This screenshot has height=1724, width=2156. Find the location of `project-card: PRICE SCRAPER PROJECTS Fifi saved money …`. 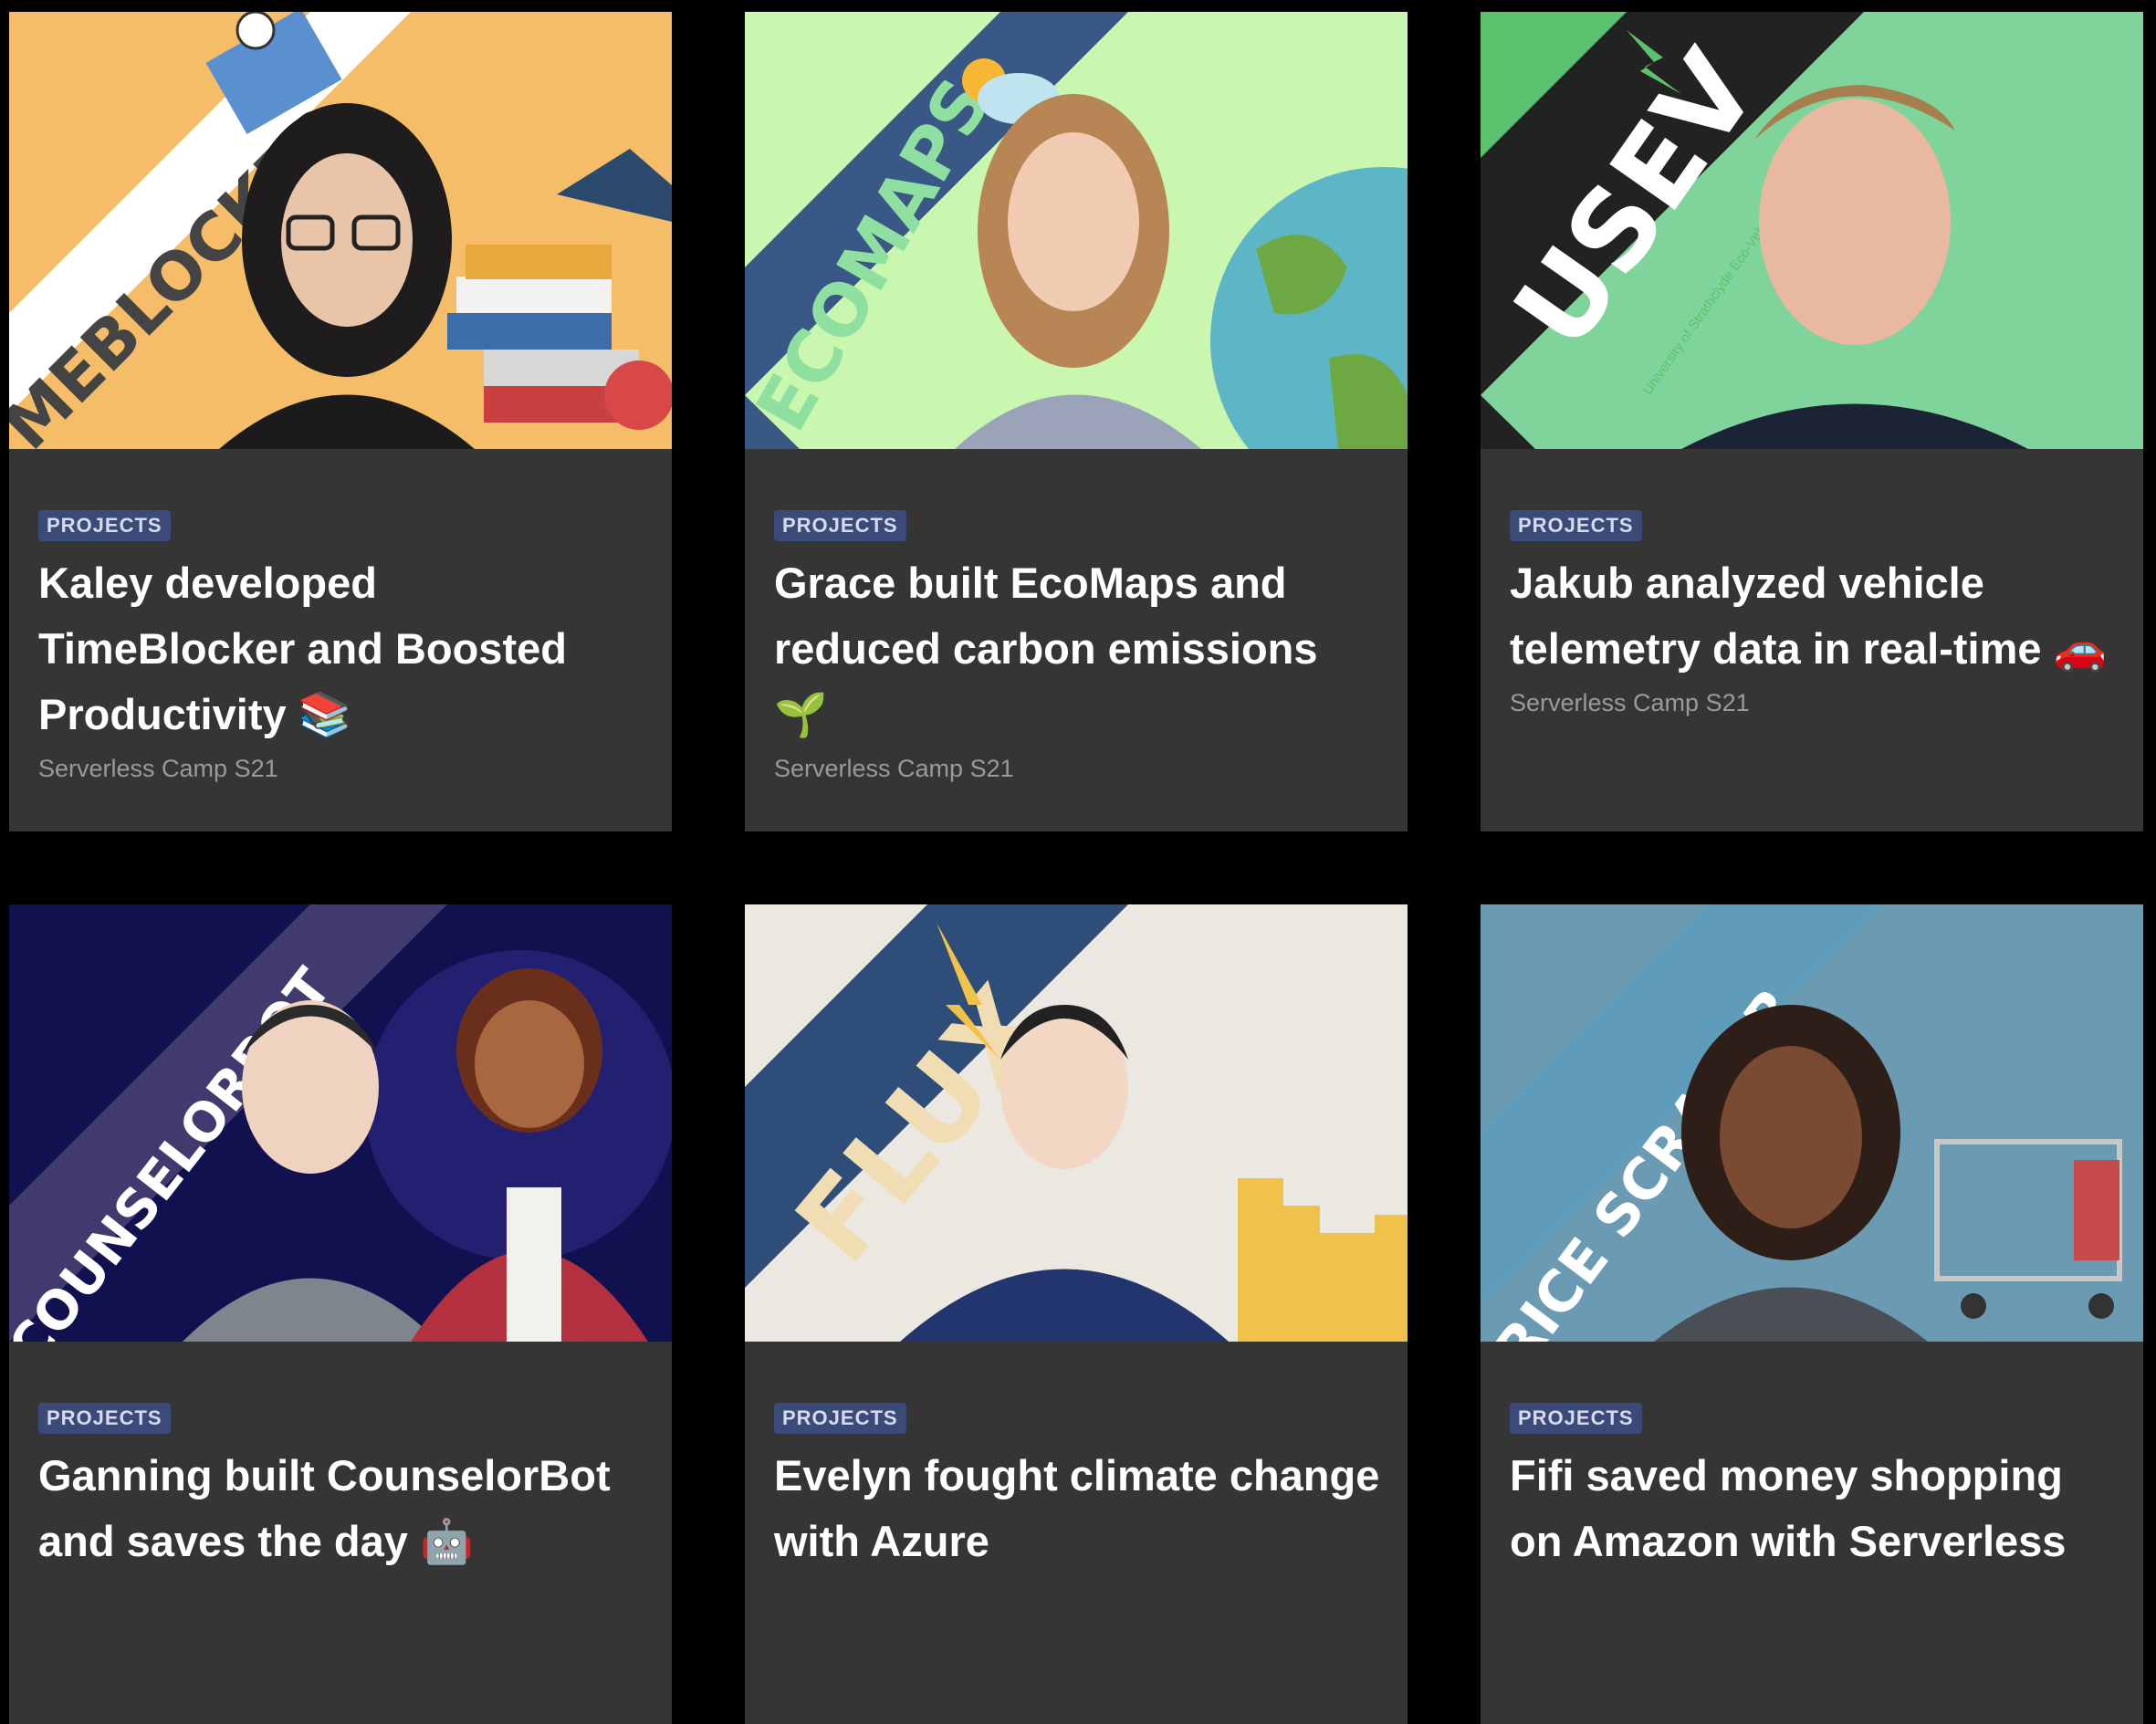

project-card: PRICE SCRAPER PROJECTS Fifi saved money … is located at coordinates (1812, 1314).